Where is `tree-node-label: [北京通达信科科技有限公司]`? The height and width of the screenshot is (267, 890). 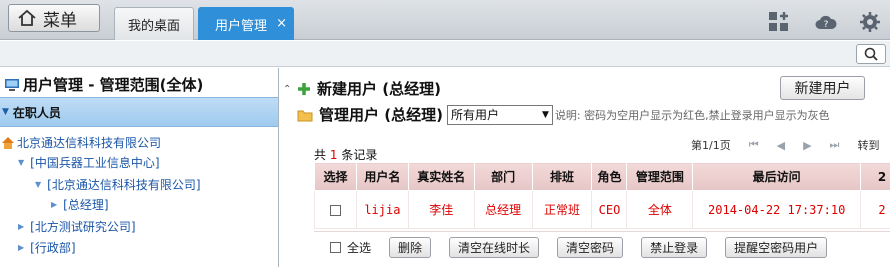
tree-node-label: [北京通达信科科技有限公司] is located at coordinates (124, 185).